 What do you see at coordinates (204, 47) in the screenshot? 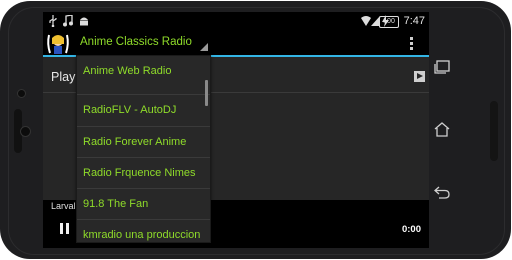
I see `spinner-corner-icon` at bounding box center [204, 47].